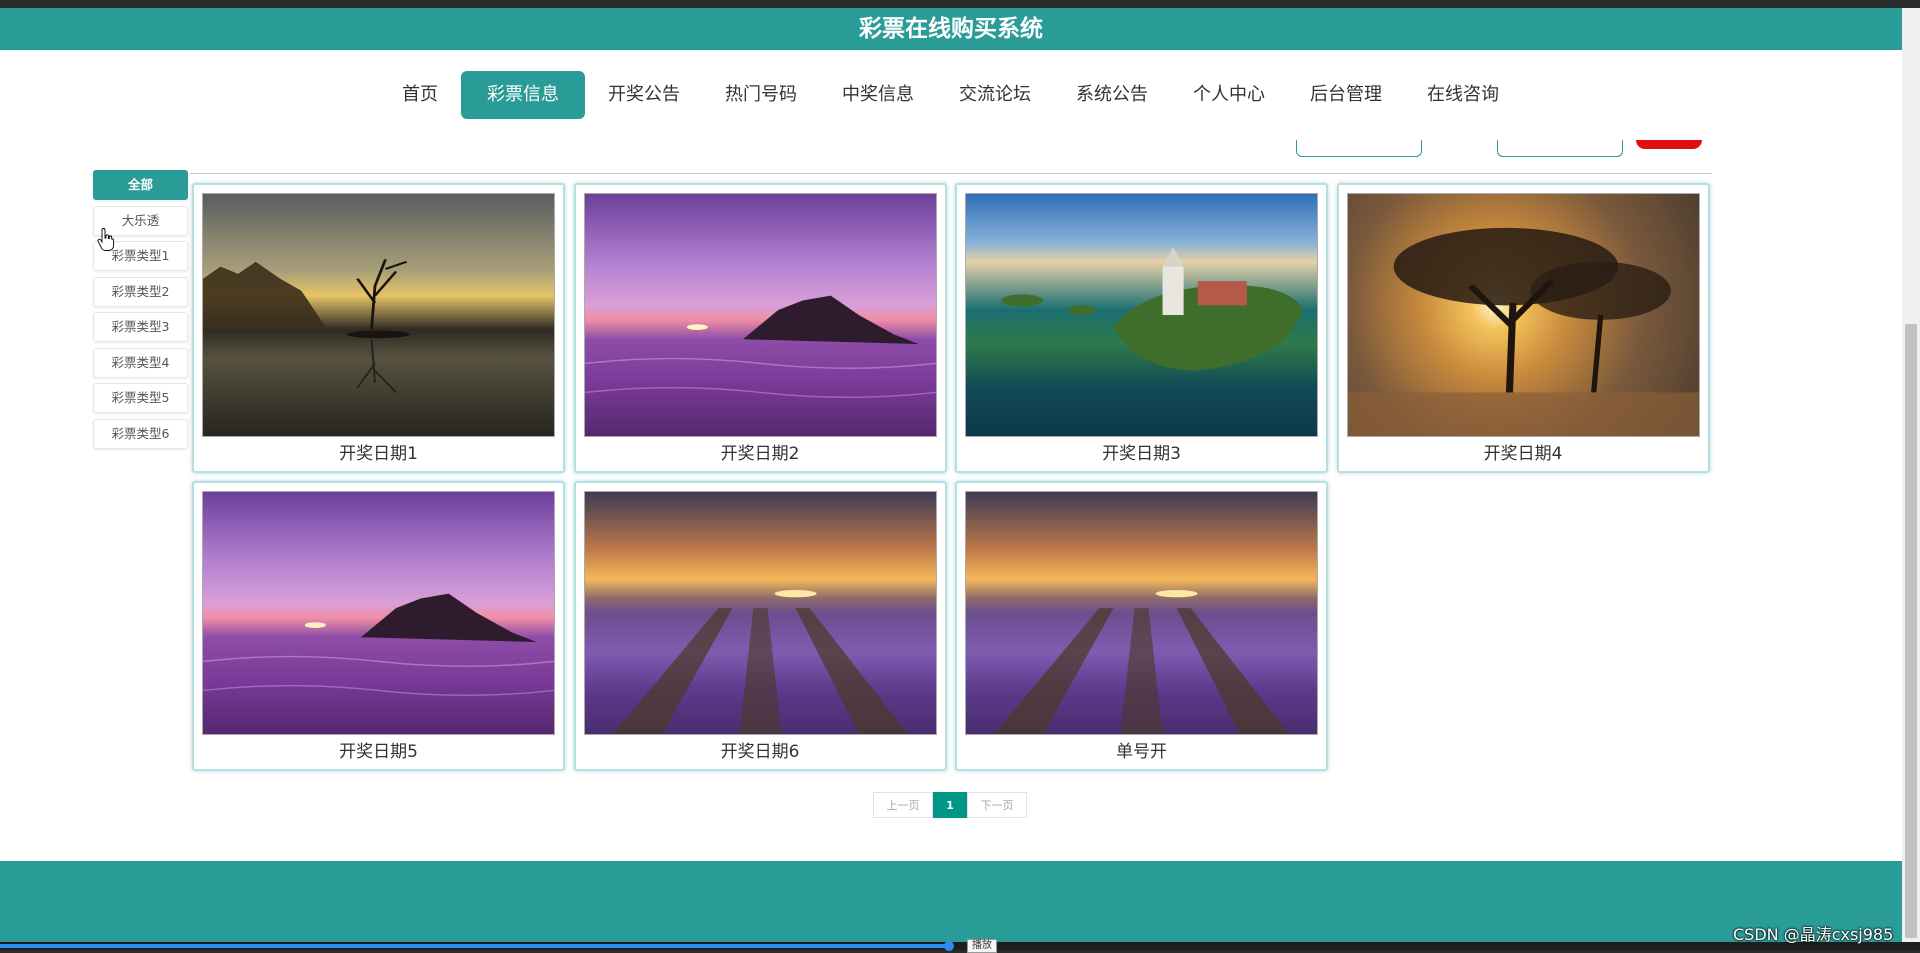  I want to click on lottery-card: 开奖日期3, so click(1141, 328).